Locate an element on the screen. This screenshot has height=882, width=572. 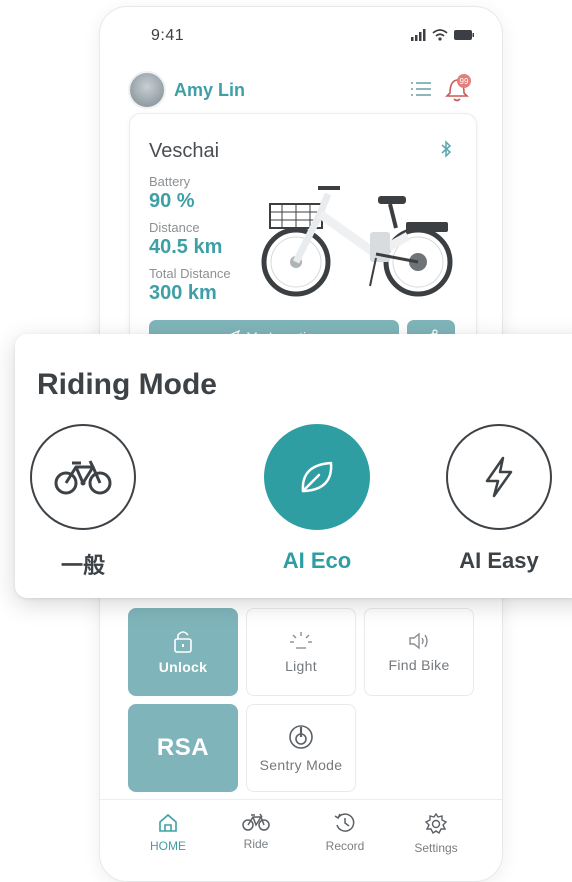
find-bike-button: Find Bike is located at coordinates (419, 652).